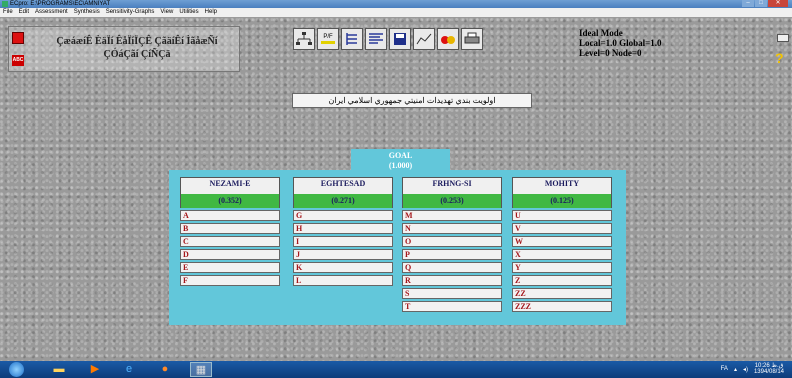 The width and height of the screenshot is (792, 378). Describe the element at coordinates (343, 228) in the screenshot. I see `alternative-node: H` at that location.